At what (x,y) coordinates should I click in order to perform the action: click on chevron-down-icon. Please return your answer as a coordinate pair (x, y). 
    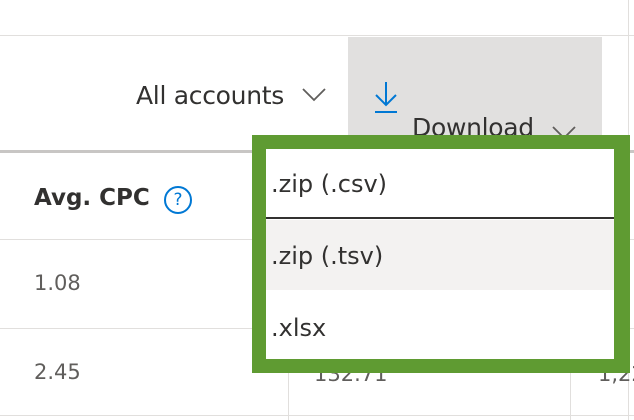
    Looking at the image, I should click on (314, 95).